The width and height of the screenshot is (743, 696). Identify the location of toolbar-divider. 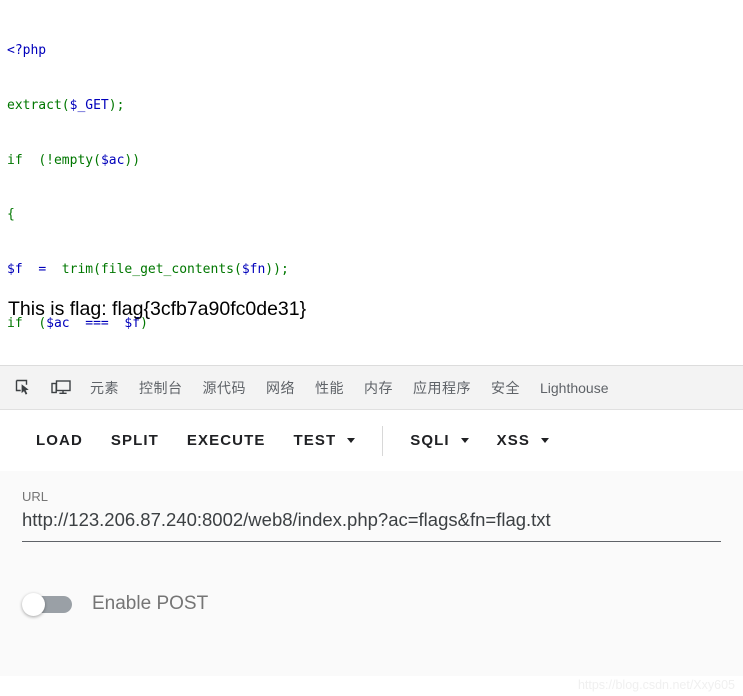
(383, 440).